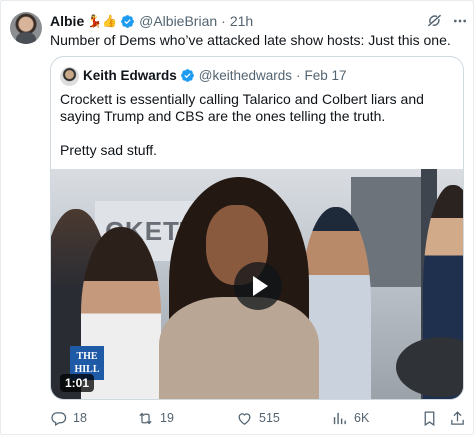  What do you see at coordinates (429, 367) in the screenshot?
I see `microphone` at bounding box center [429, 367].